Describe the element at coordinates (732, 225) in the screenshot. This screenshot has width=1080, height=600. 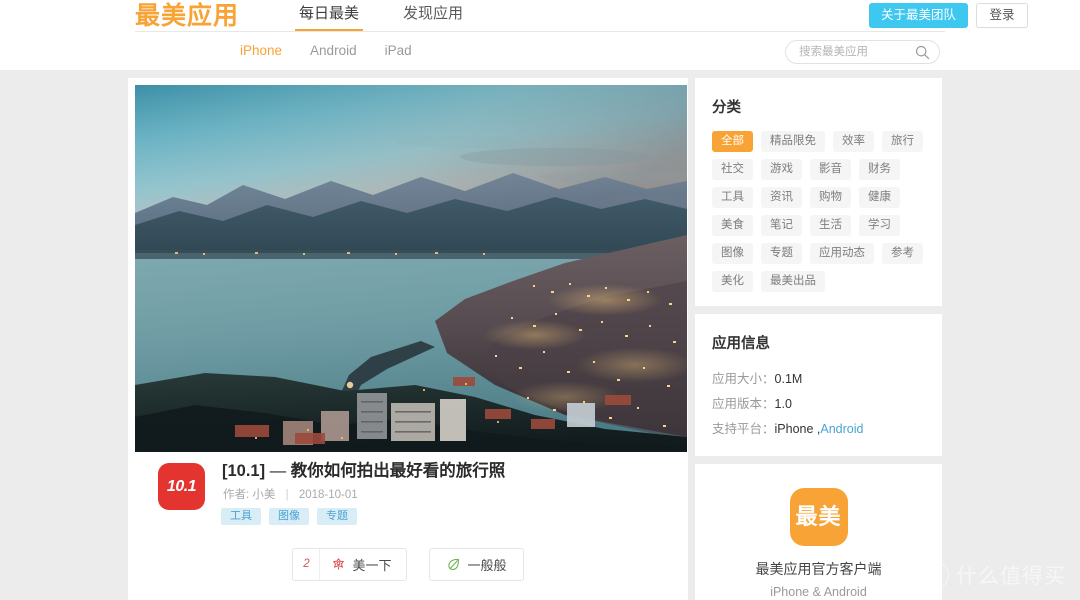
I see `category-food: 美食` at that location.